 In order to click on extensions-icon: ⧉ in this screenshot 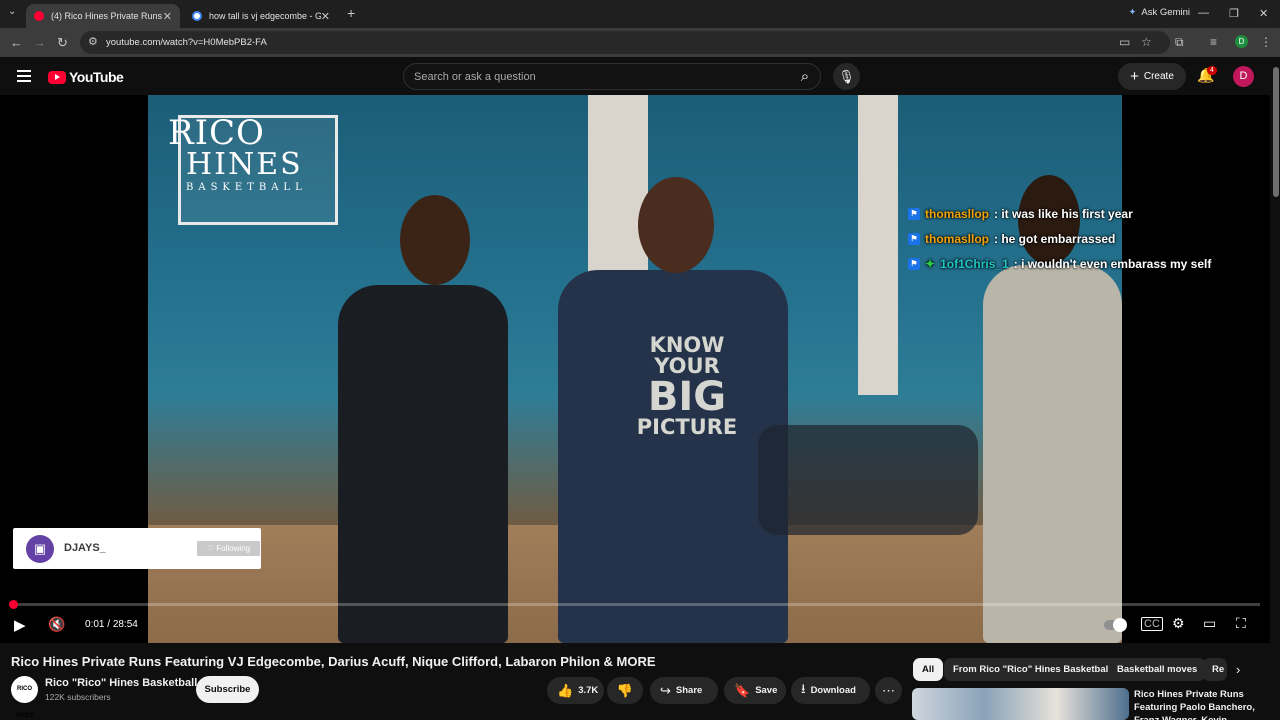, I will do `click(1179, 42)`.